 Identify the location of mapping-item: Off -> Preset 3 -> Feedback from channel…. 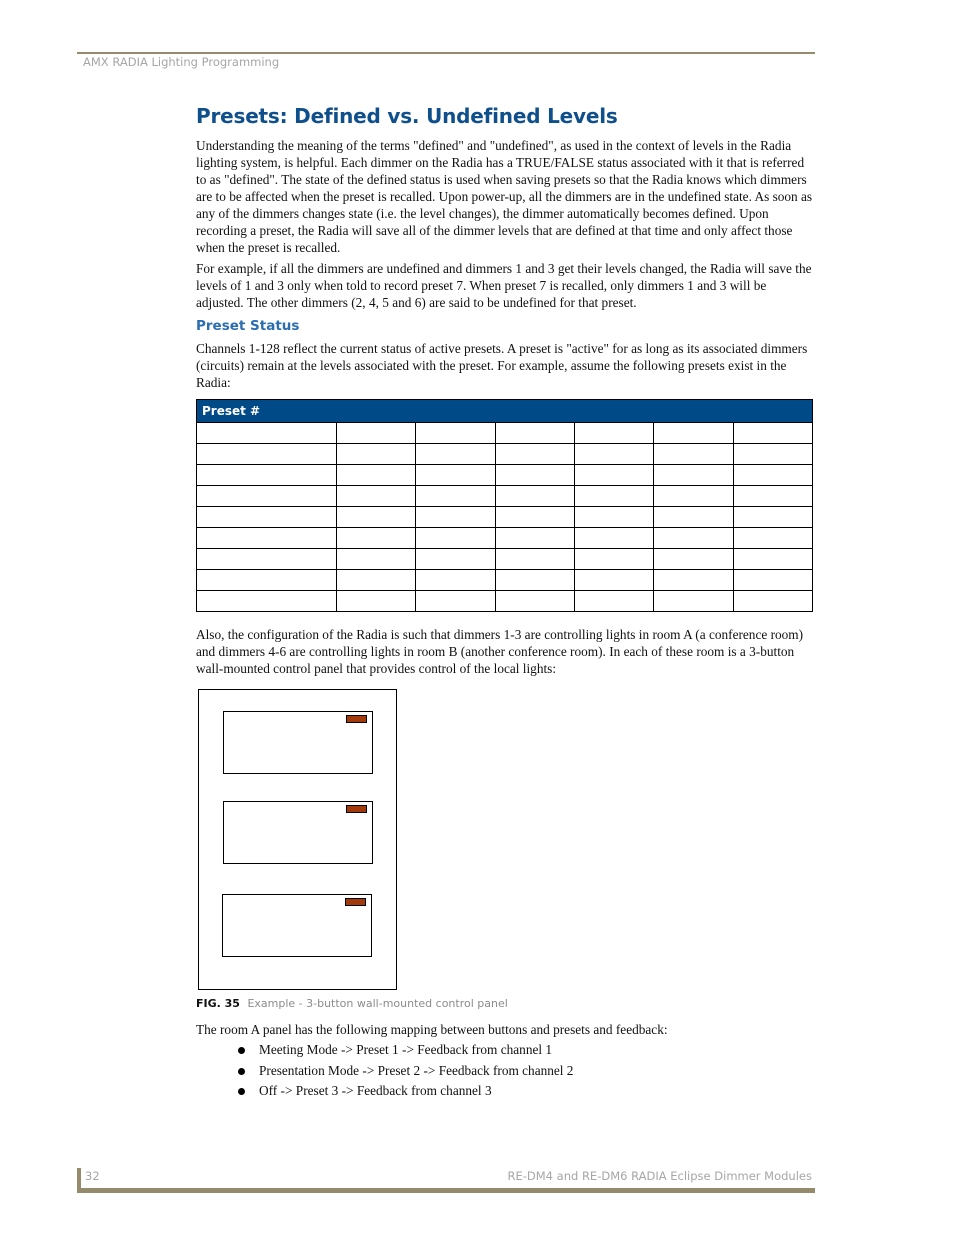
(384, 1091).